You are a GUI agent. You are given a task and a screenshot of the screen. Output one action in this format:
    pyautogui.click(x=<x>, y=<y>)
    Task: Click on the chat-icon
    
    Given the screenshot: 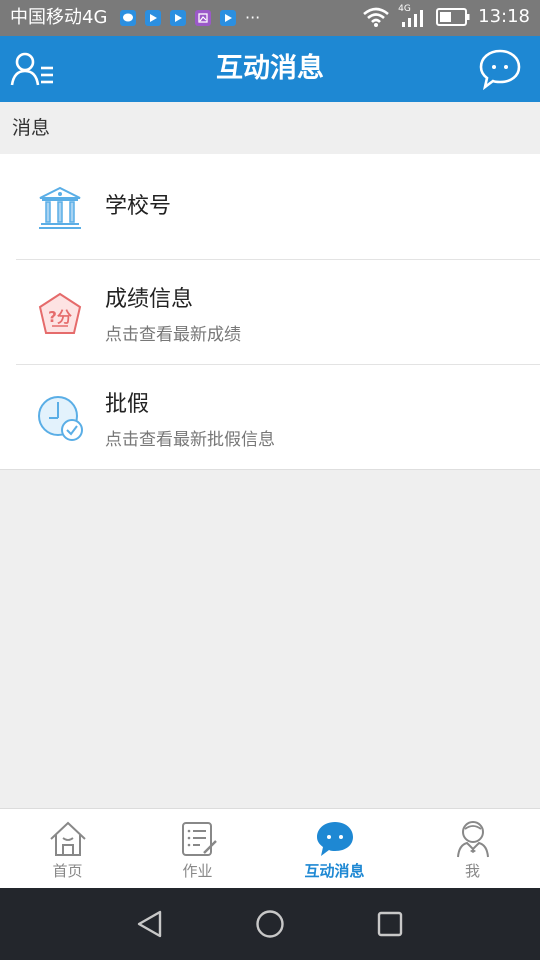 What is the action you would take?
    pyautogui.click(x=500, y=70)
    